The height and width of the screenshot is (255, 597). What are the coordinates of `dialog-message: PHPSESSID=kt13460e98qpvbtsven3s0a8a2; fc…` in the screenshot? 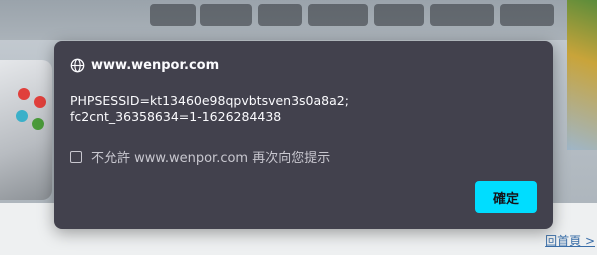 It's located at (300, 109).